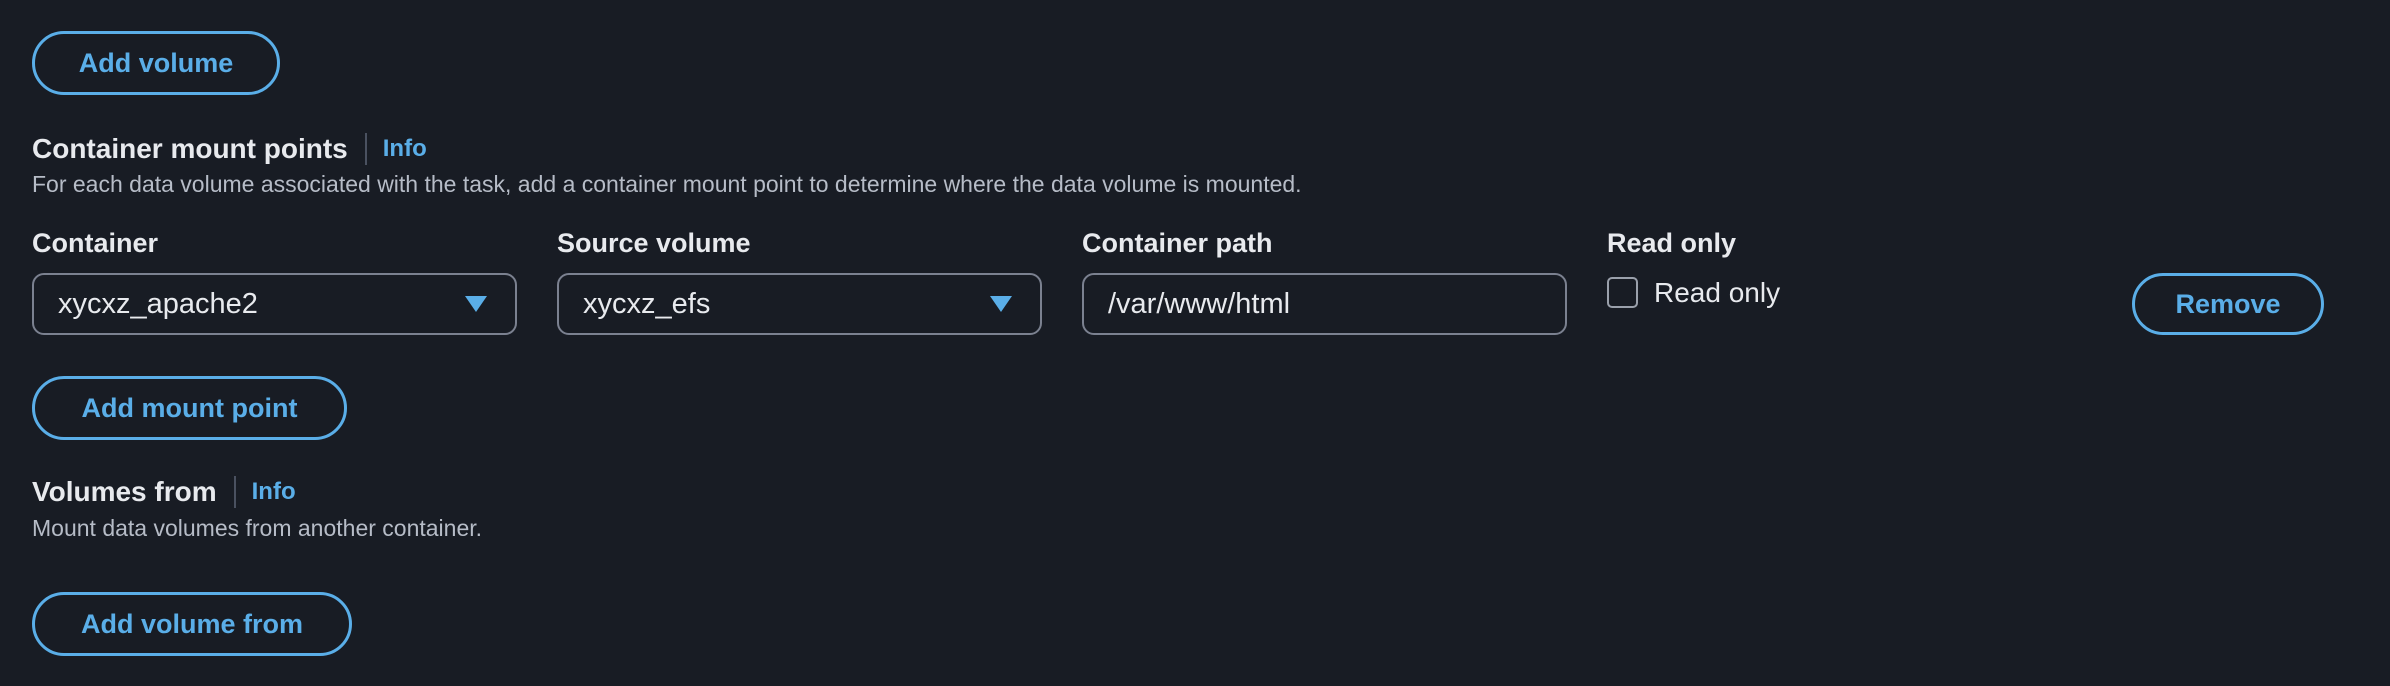  Describe the element at coordinates (1622, 292) in the screenshot. I see `read-only-checkbox` at that location.